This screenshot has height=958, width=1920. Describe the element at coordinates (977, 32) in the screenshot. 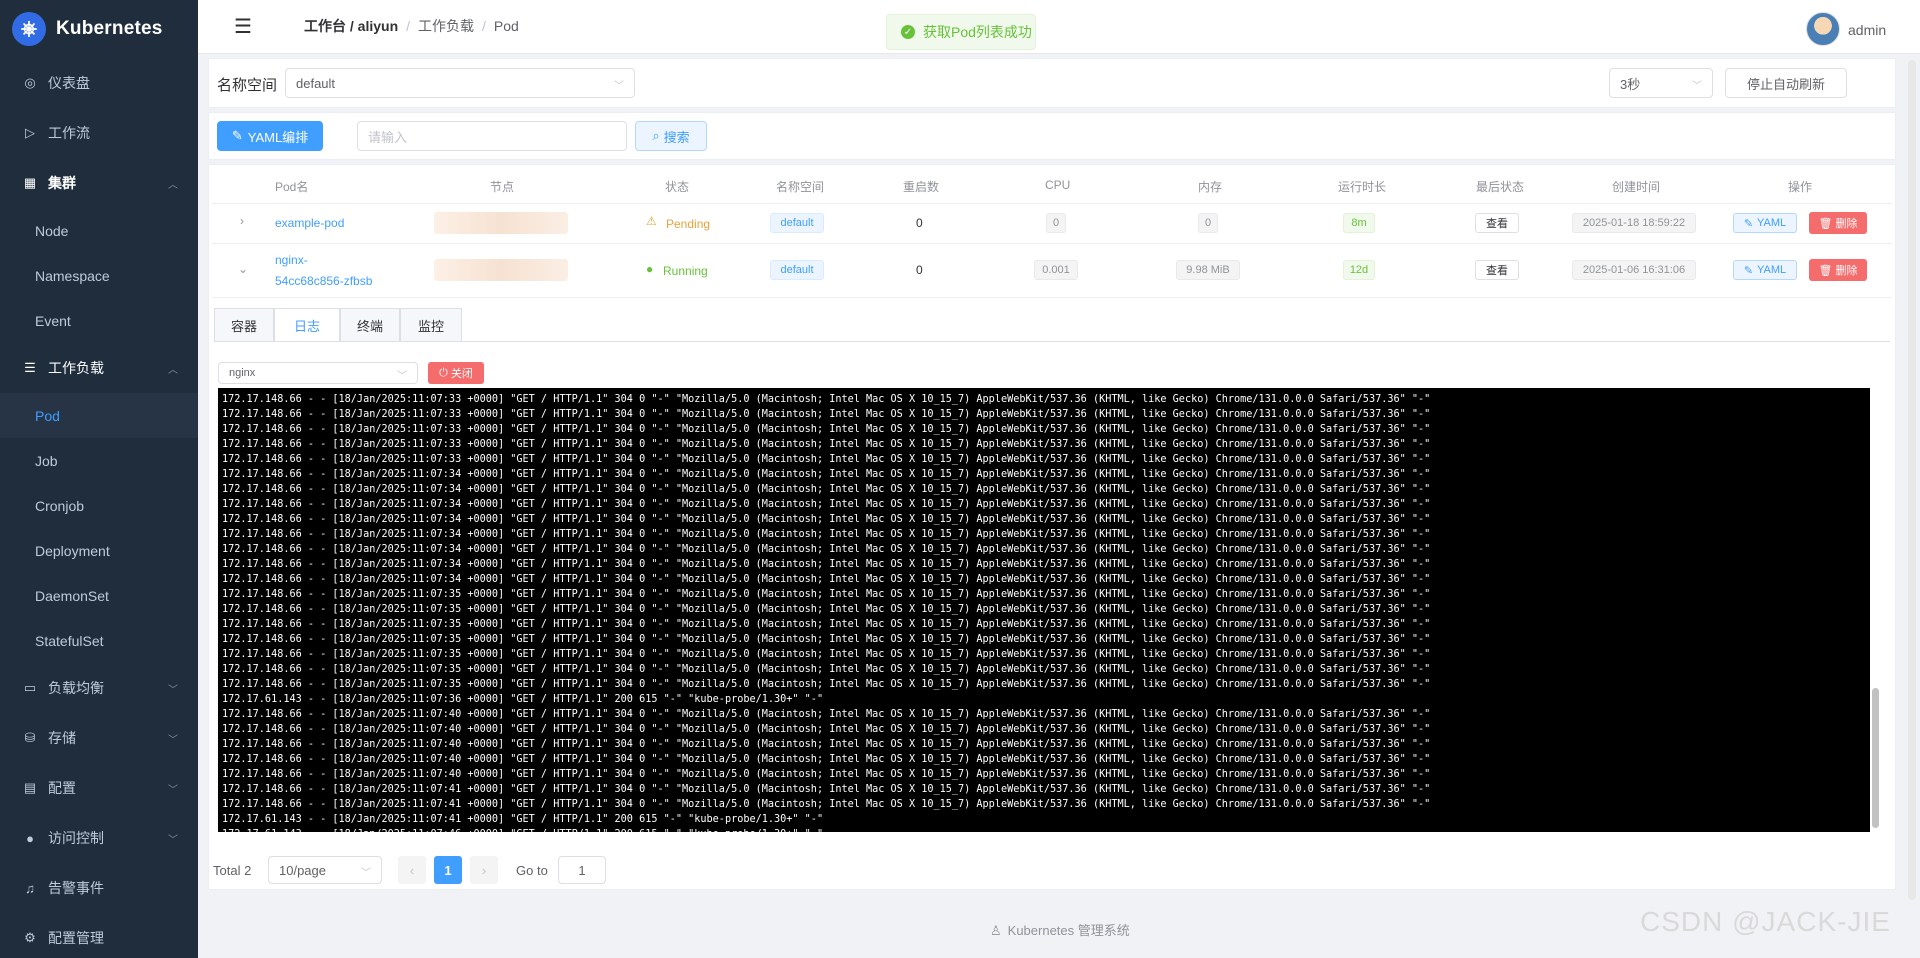

I see `toast-message: 获取Pod列表成功` at that location.